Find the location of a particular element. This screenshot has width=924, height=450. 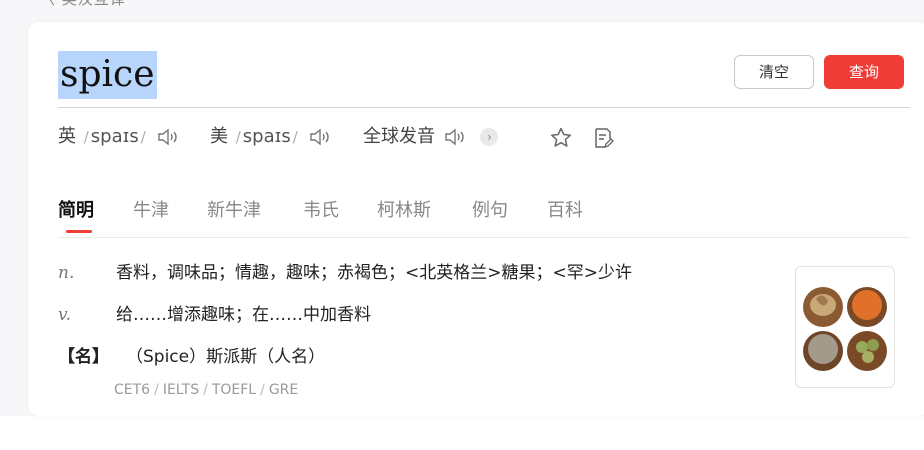

definition-text: 香料，调味品；情趣，趣味；赤褐色；<北英格兰>糖果；<罕>少许 is located at coordinates (374, 273).